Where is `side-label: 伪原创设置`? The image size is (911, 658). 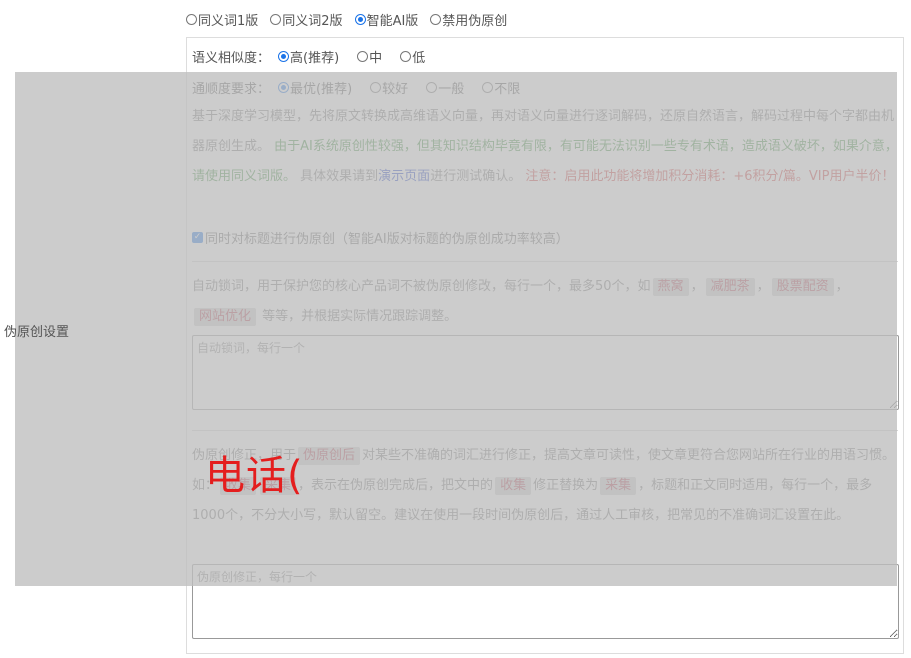
side-label: 伪原创设置 is located at coordinates (37, 332).